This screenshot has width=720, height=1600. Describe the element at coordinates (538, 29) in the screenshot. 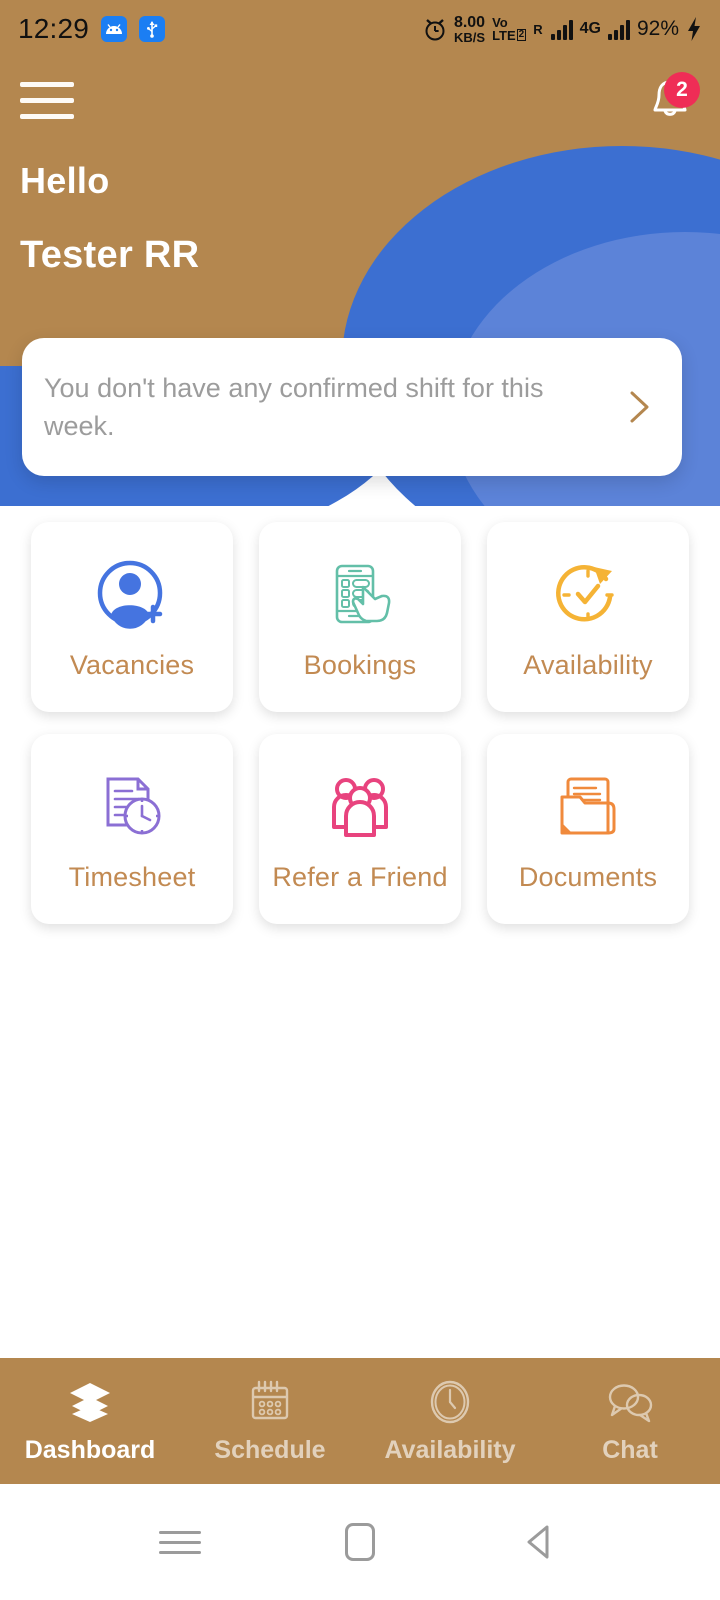

I see `roaming-indicator: R` at that location.